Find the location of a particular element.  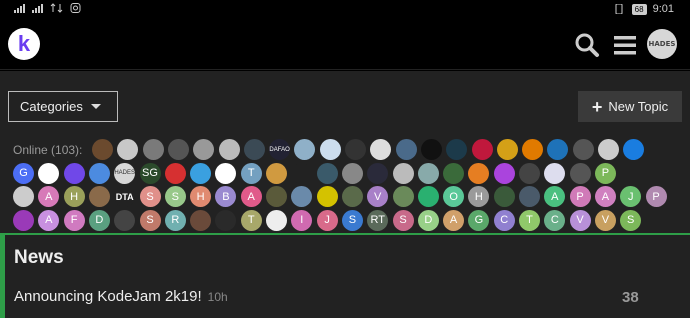

online-user-avatar: HADES is located at coordinates (125, 173).